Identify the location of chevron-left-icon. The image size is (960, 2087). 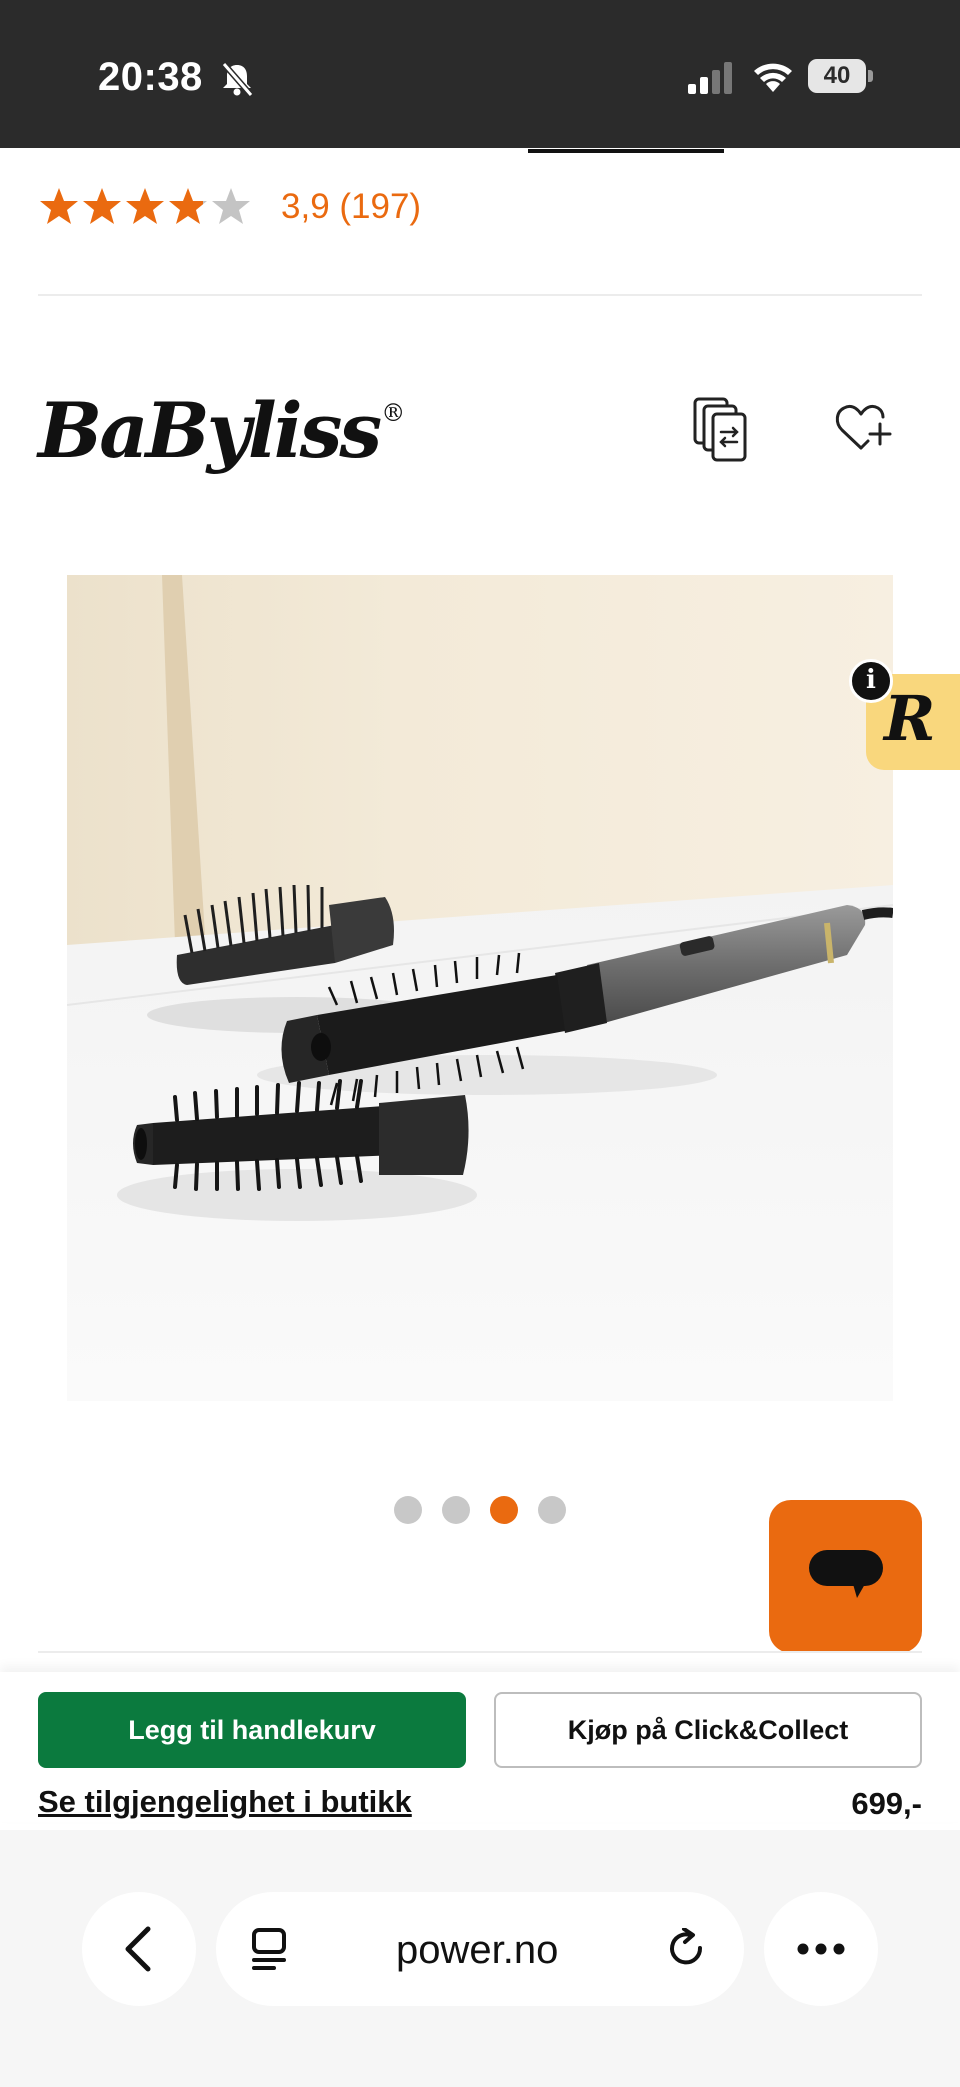
(138, 1949).